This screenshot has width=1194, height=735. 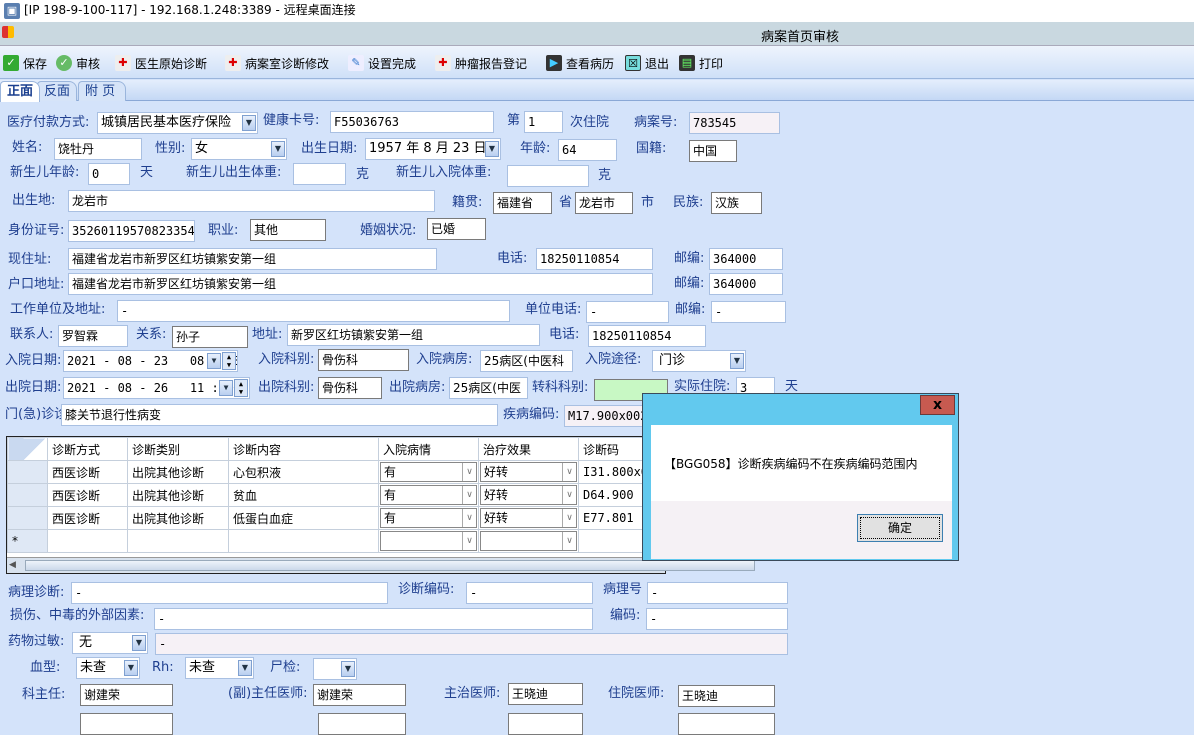 What do you see at coordinates (528, 449) in the screenshot?
I see `column-header: 治疗效果` at bounding box center [528, 449].